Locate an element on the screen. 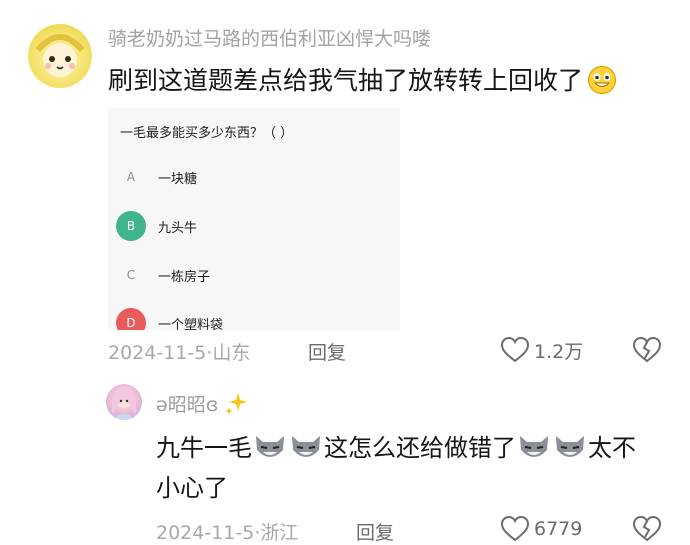 The height and width of the screenshot is (545, 690). reply-avatar is located at coordinates (124, 402).